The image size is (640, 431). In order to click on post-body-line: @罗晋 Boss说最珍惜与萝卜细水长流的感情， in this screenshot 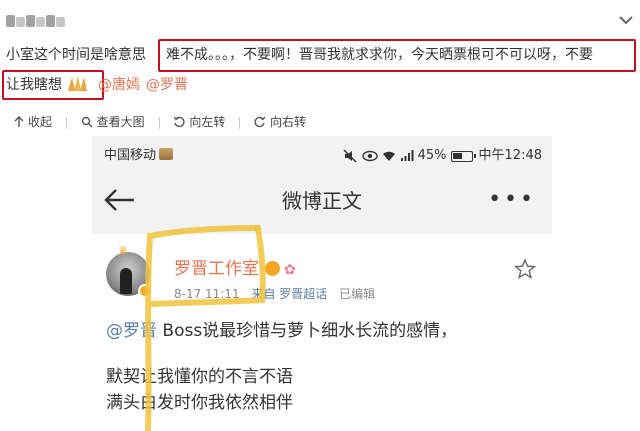, I will do `click(326, 331)`.